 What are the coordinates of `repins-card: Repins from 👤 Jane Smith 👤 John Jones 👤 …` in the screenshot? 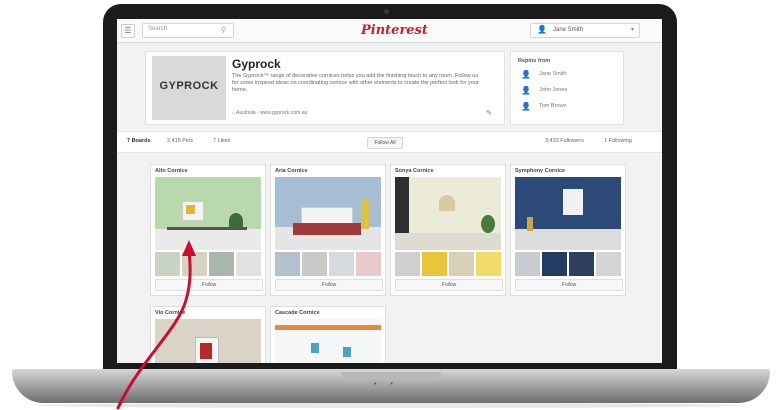 It's located at (567, 88).